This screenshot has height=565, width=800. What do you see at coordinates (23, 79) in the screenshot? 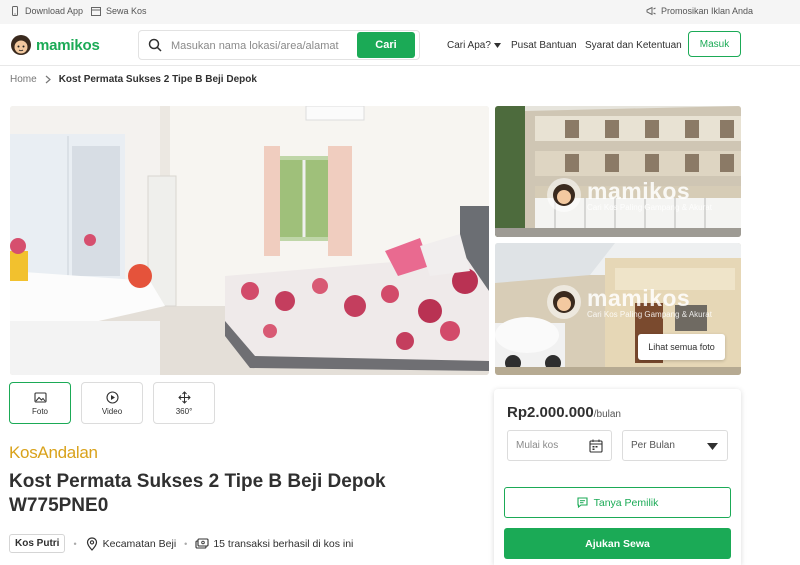
I see `breadcrumb-home: Home` at bounding box center [23, 79].